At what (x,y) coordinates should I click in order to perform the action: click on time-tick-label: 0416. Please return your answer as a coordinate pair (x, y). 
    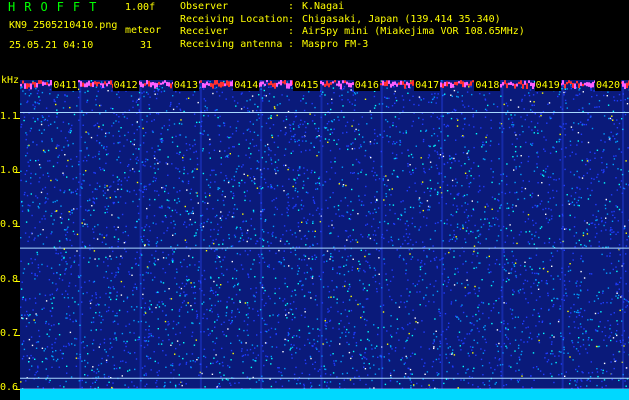
    Looking at the image, I should click on (366, 85).